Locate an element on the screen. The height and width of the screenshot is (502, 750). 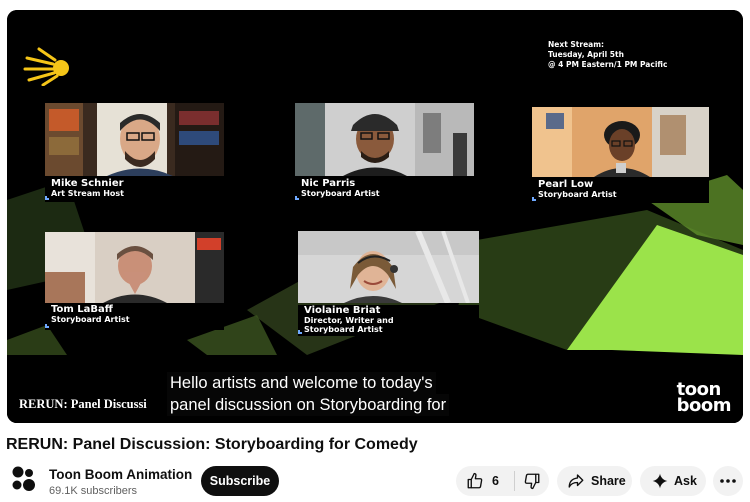
more-dots-icon is located at coordinates (728, 481).